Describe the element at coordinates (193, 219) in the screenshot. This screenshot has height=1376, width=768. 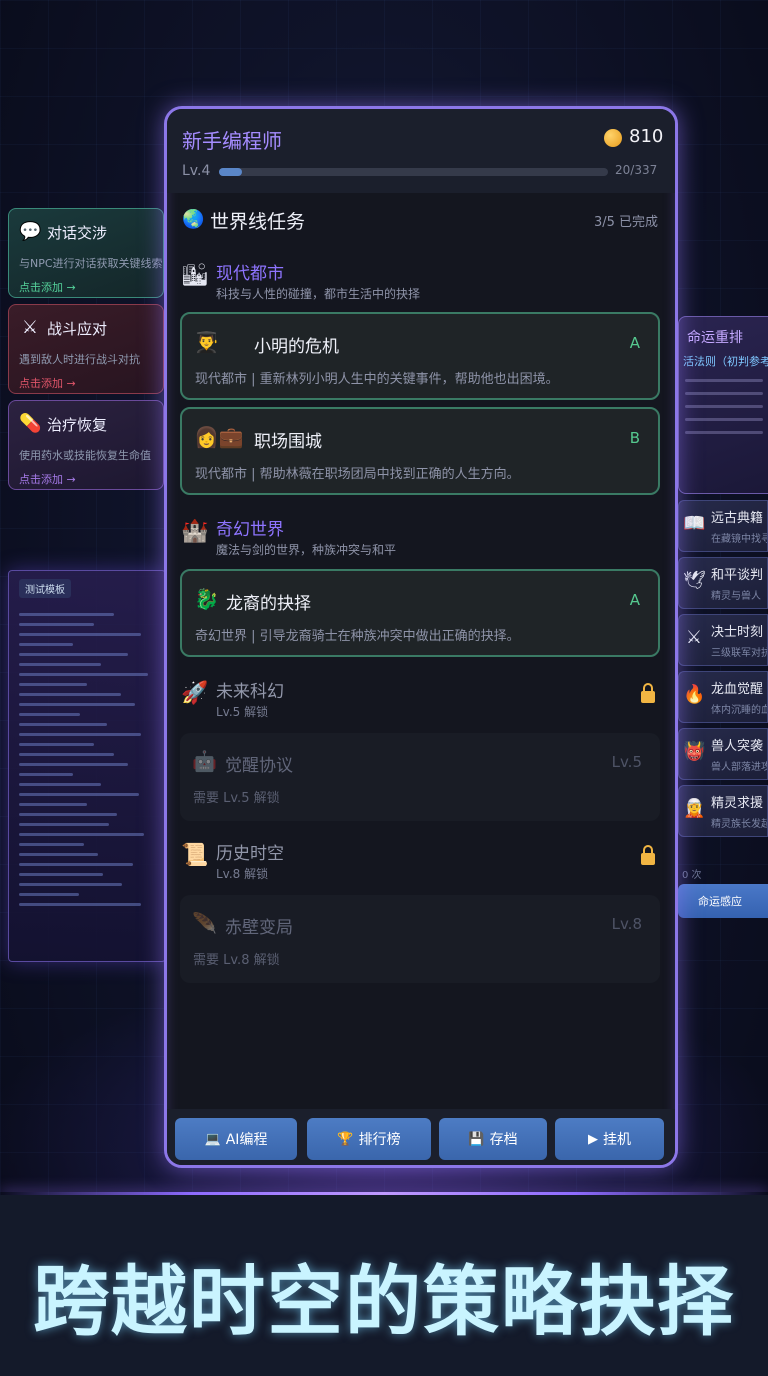
I see `globe-icon: 🌏` at that location.